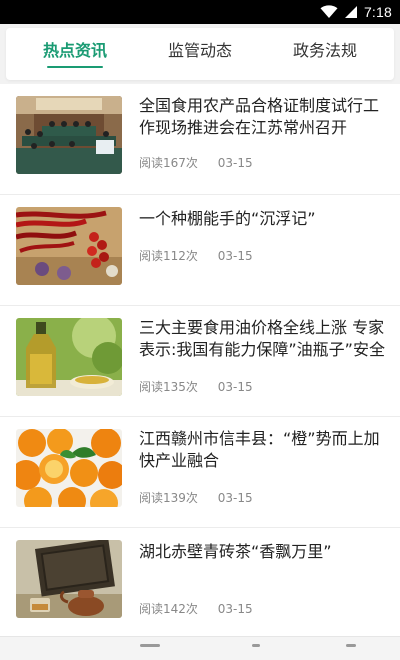 This screenshot has width=400, height=660. I want to click on read-count: 阅读167次, so click(168, 163).